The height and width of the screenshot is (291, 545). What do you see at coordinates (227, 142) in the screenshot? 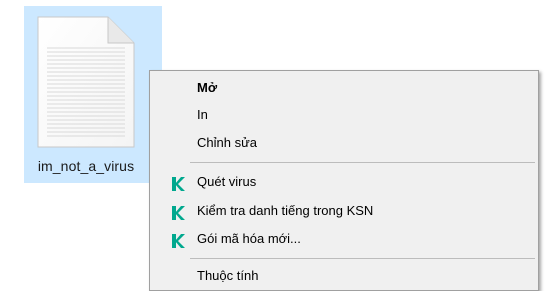
I see `menu-item-edit-label: Chỉnh sửa` at bounding box center [227, 142].